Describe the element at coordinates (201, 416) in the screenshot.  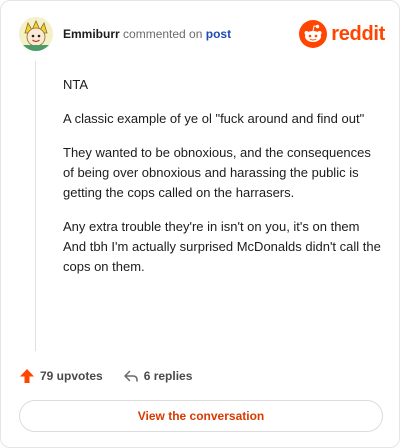
I see `view-conversation-button: View the conversation` at that location.